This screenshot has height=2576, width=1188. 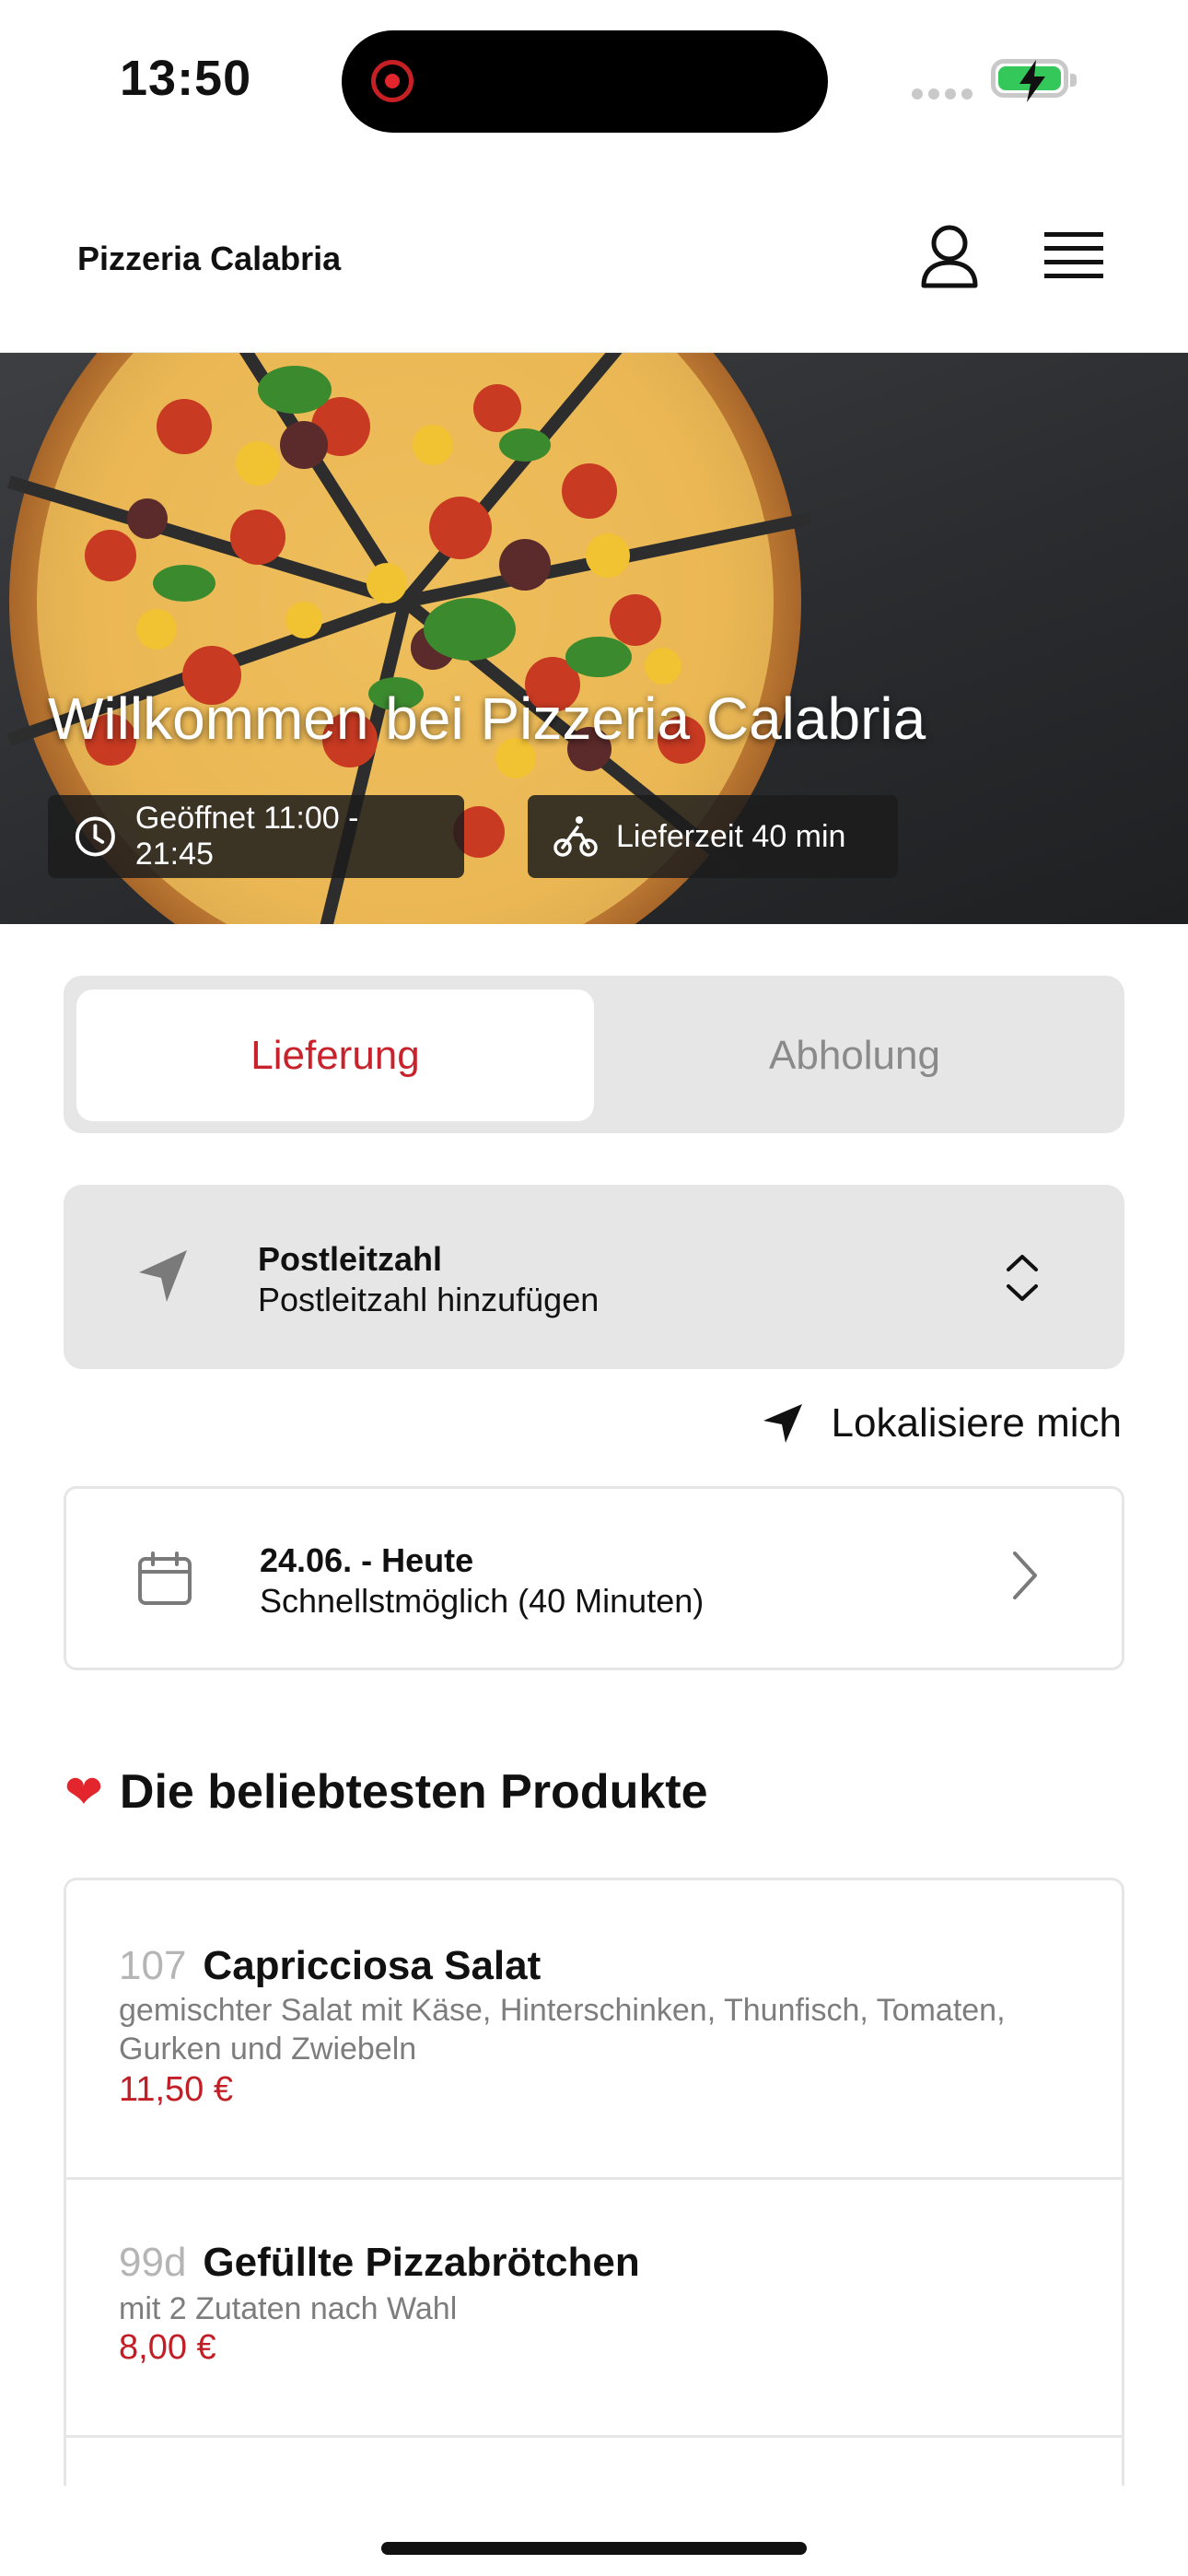 What do you see at coordinates (246, 837) in the screenshot?
I see `opening-hours-text: Geöffnet 11:00 - 21:45` at bounding box center [246, 837].